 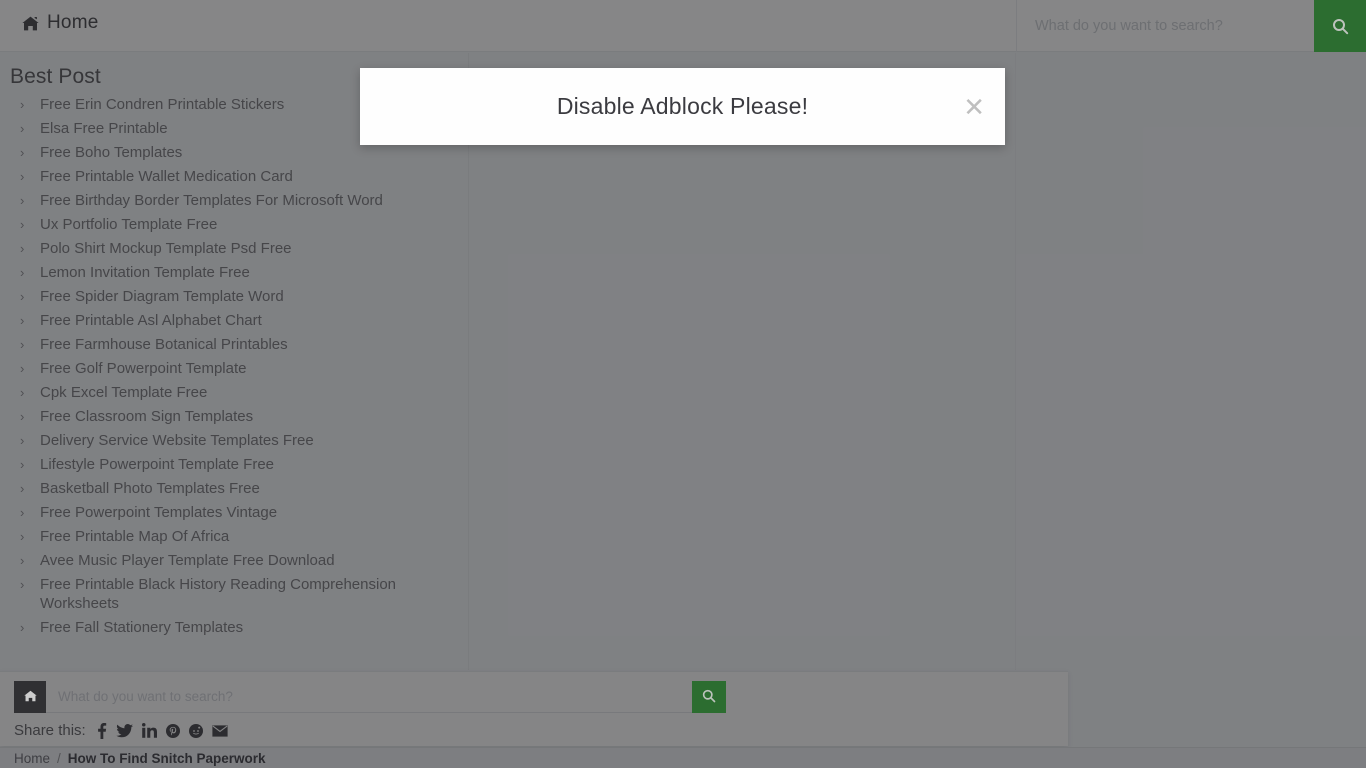 I want to click on adblock-modal: Disable Adblock Please! ✕, so click(x=682, y=106).